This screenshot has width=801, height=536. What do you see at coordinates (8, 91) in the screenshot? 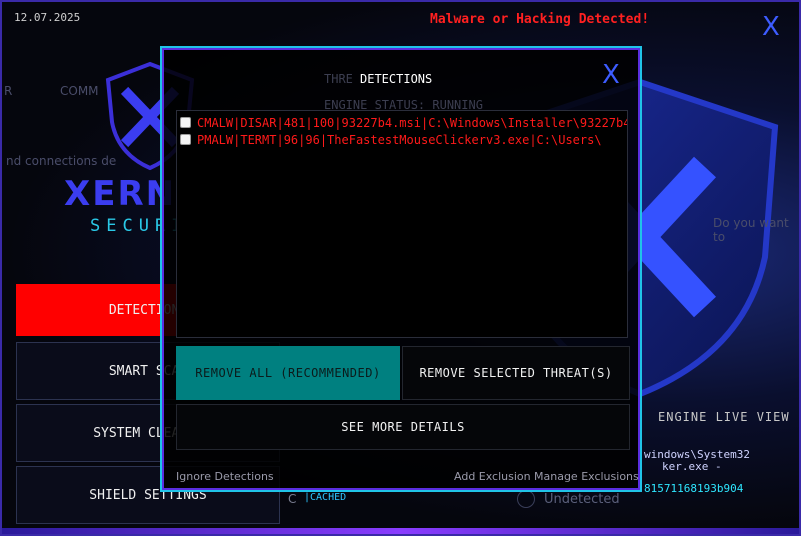
I see `bg-tab-fragment: R` at bounding box center [8, 91].